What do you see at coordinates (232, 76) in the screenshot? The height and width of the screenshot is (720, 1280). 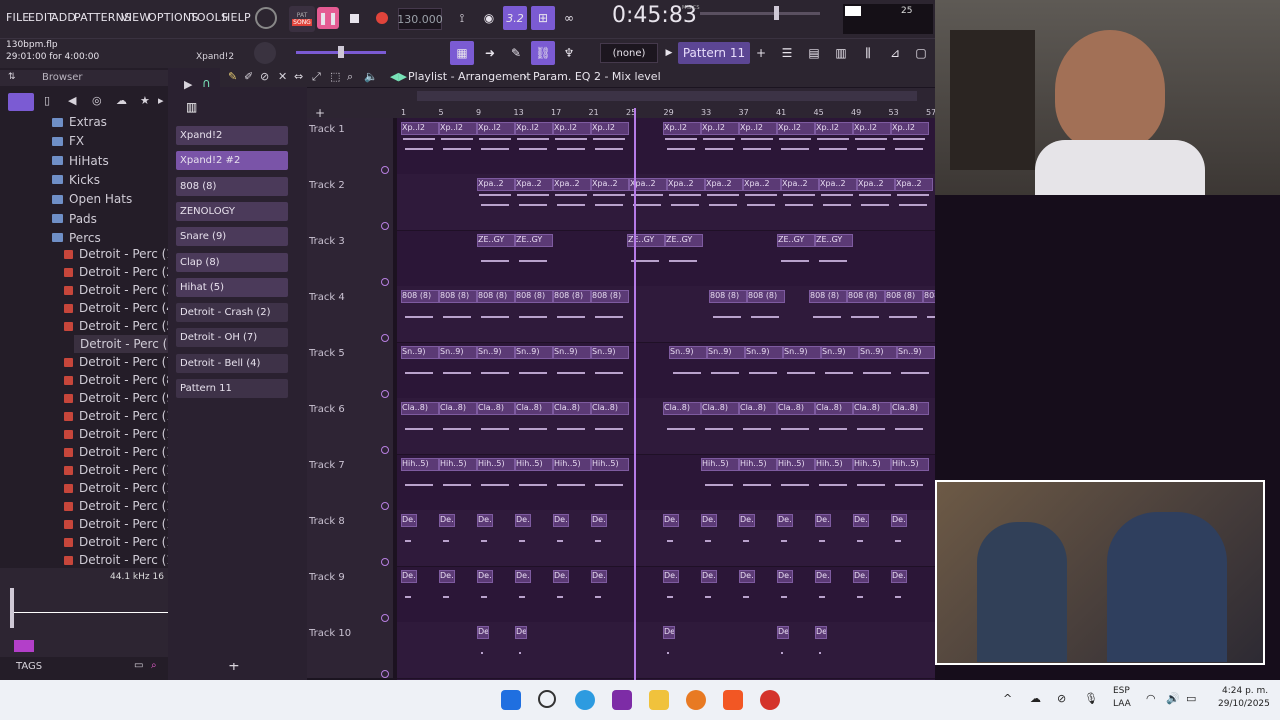 I see `pencil-icon: ✎` at bounding box center [232, 76].